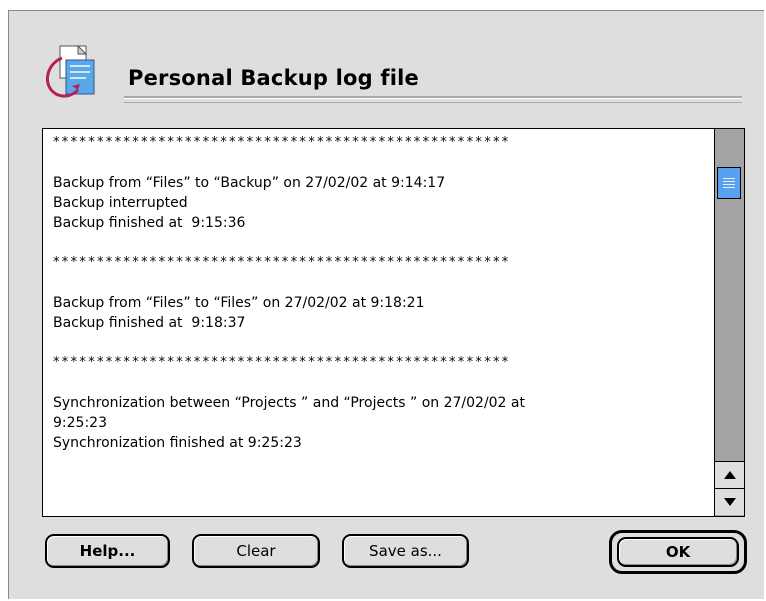 The image size is (766, 601). Describe the element at coordinates (729, 183) in the screenshot. I see `scrollbar-thumb` at that location.